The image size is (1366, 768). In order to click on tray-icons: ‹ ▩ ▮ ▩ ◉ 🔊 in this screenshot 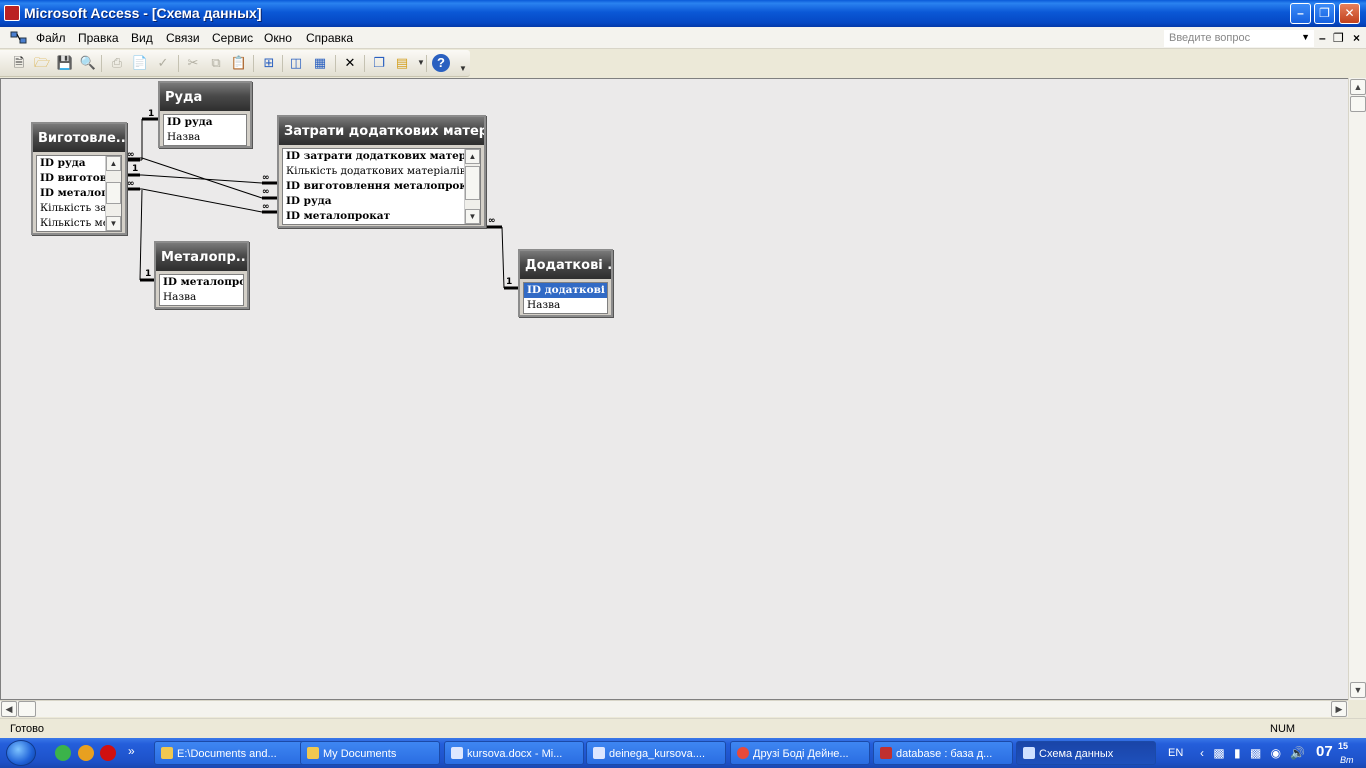, I will do `click(1254, 753)`.